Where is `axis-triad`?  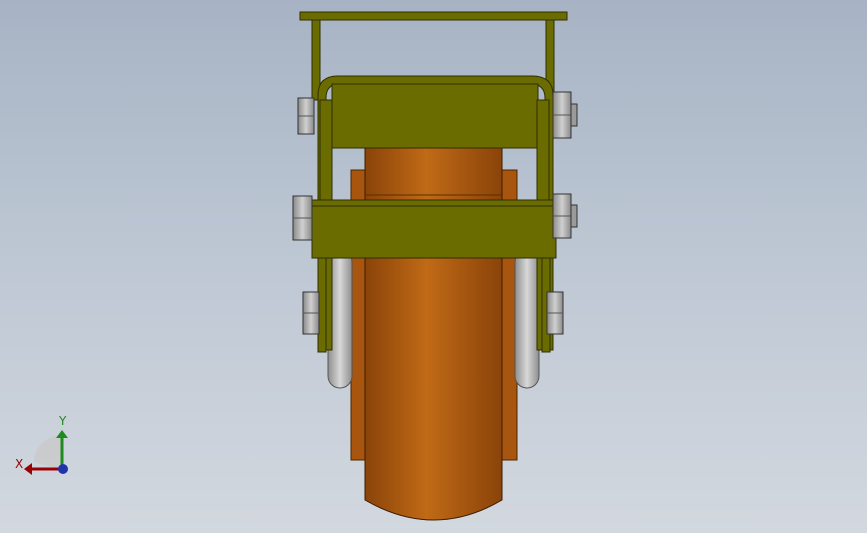
axis-triad is located at coordinates (46, 452).